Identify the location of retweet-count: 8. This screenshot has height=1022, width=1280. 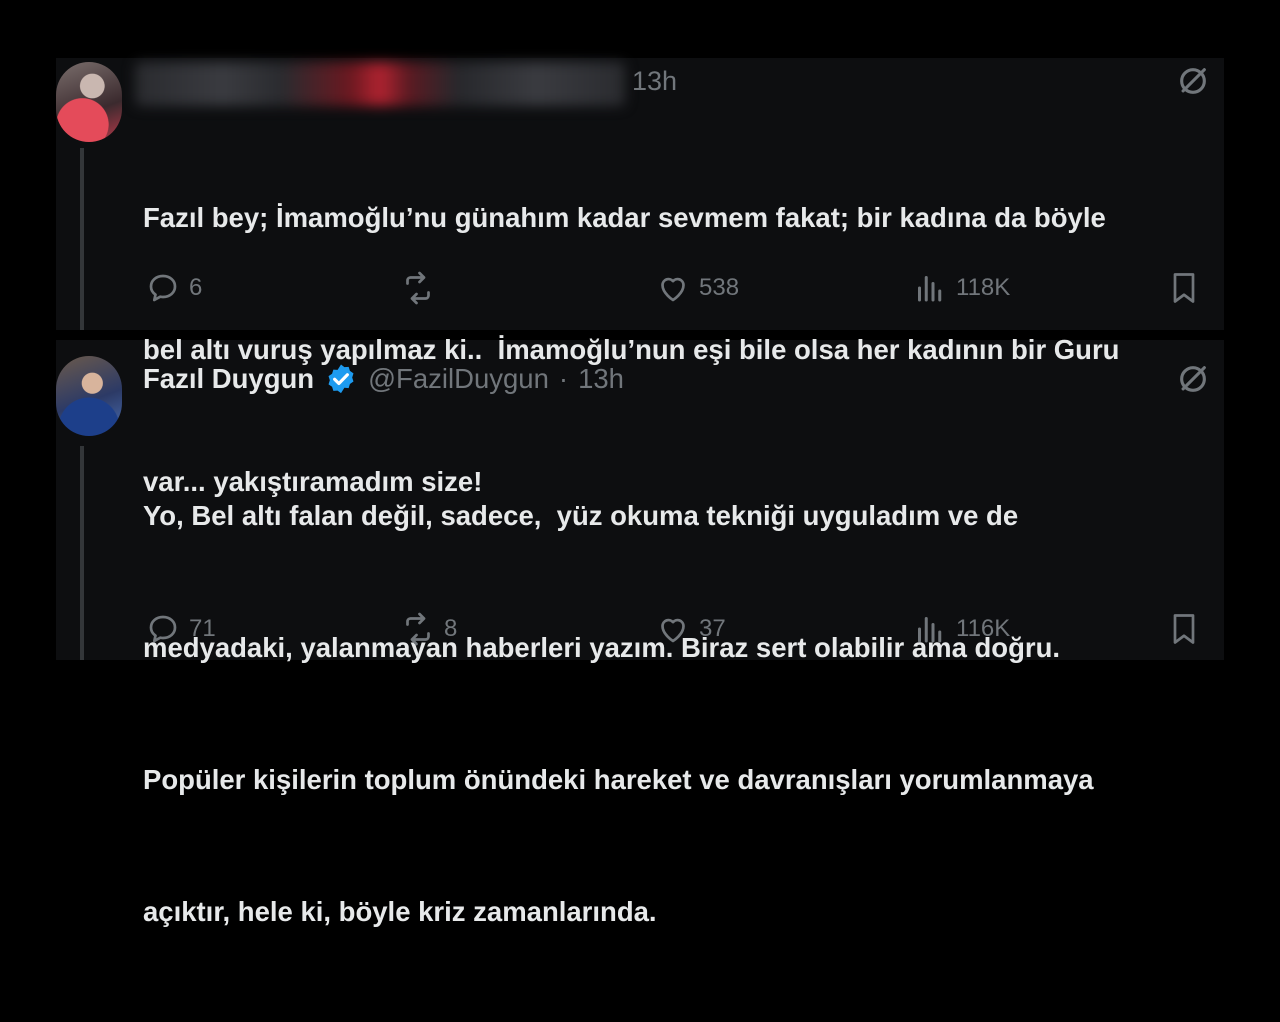
(451, 628).